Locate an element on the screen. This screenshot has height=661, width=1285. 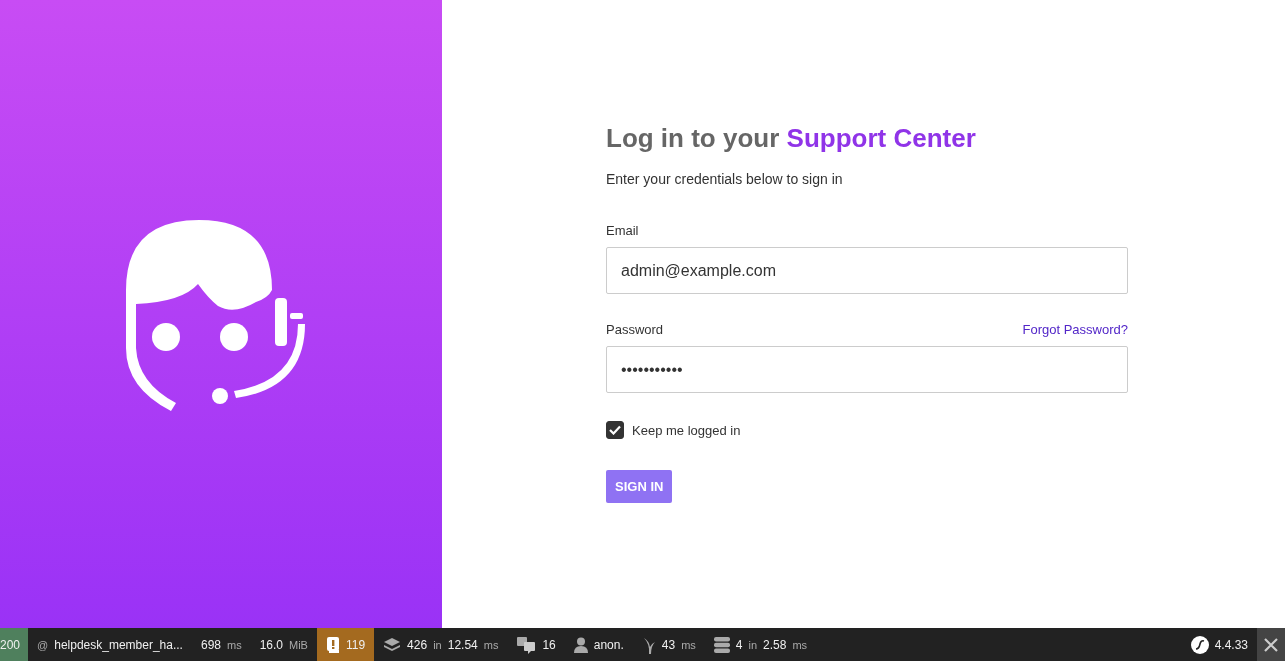
close-button is located at coordinates (1271, 644).